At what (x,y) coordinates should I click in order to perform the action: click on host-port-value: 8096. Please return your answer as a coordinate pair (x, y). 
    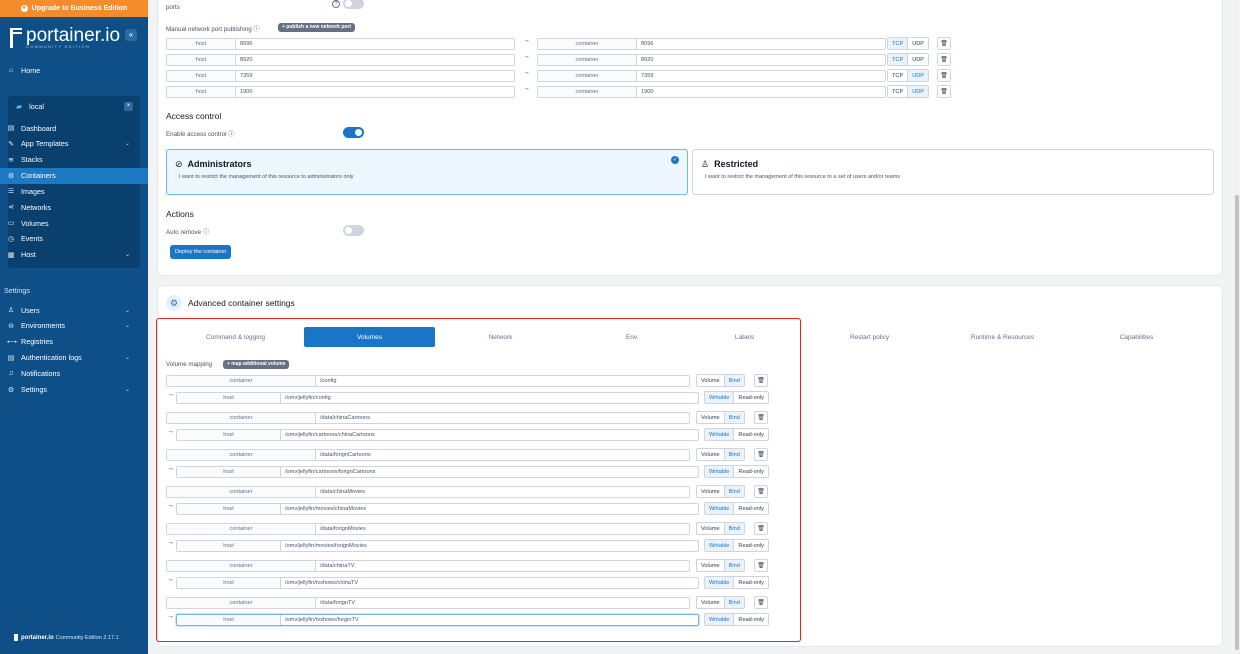
    Looking at the image, I should click on (246, 44).